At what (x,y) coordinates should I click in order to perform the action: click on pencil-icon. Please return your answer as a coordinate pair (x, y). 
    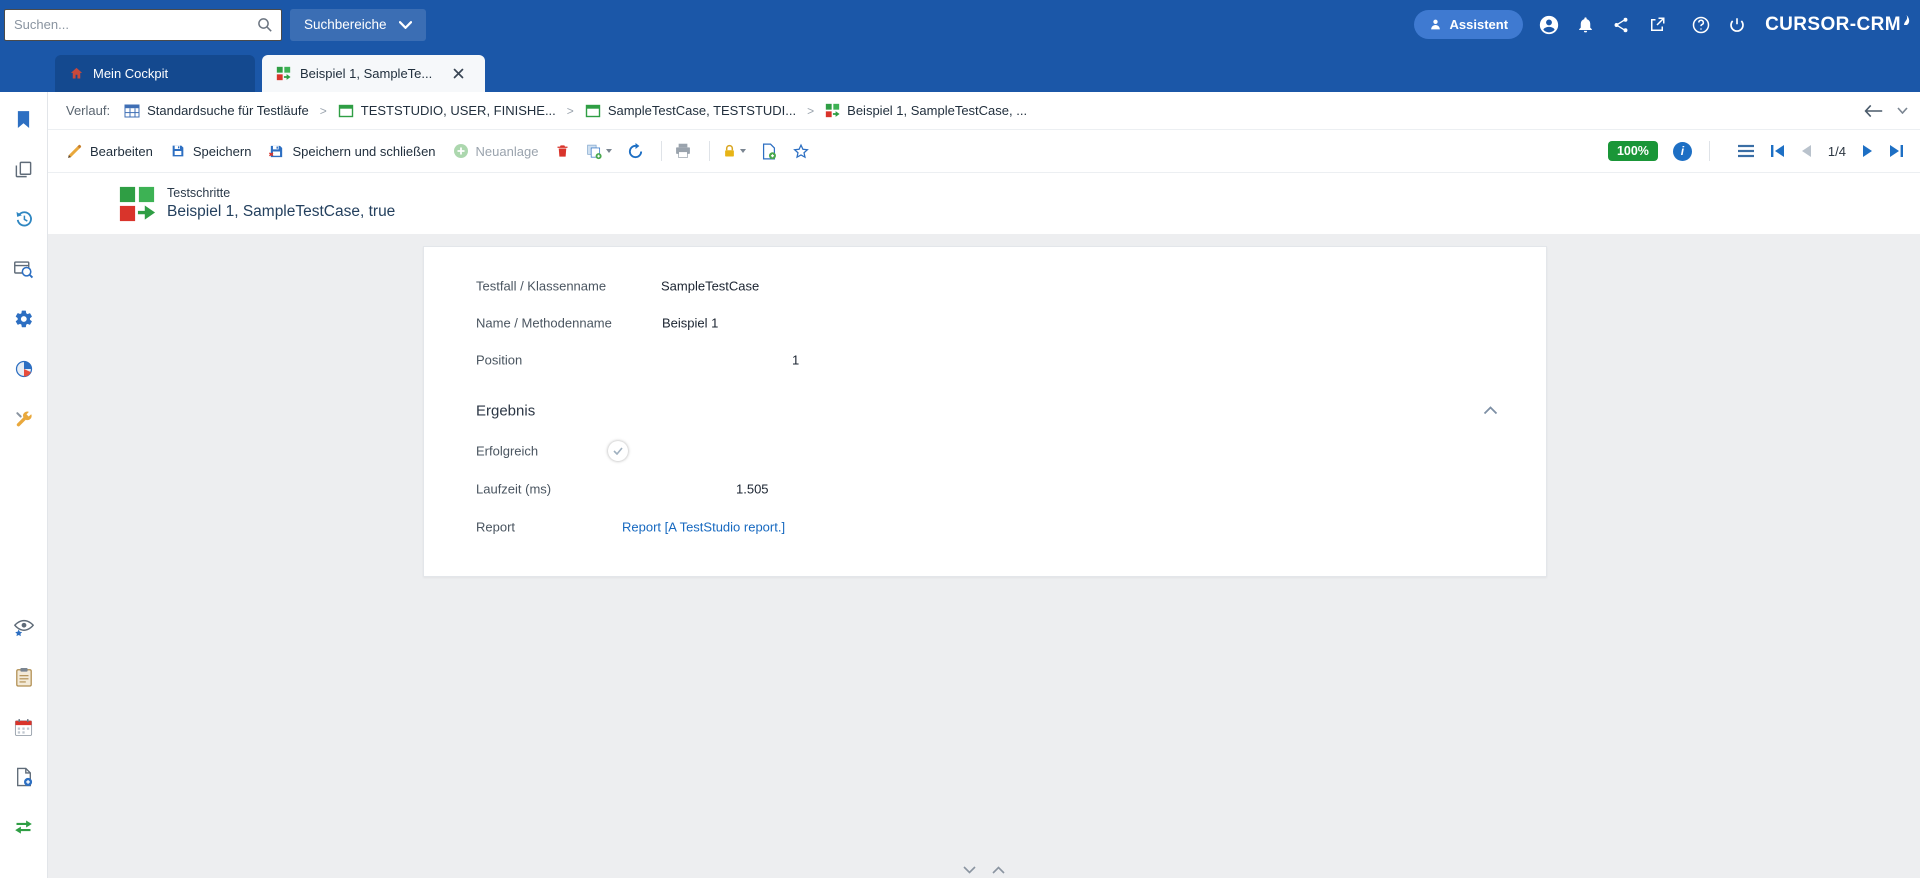
    Looking at the image, I should click on (75, 151).